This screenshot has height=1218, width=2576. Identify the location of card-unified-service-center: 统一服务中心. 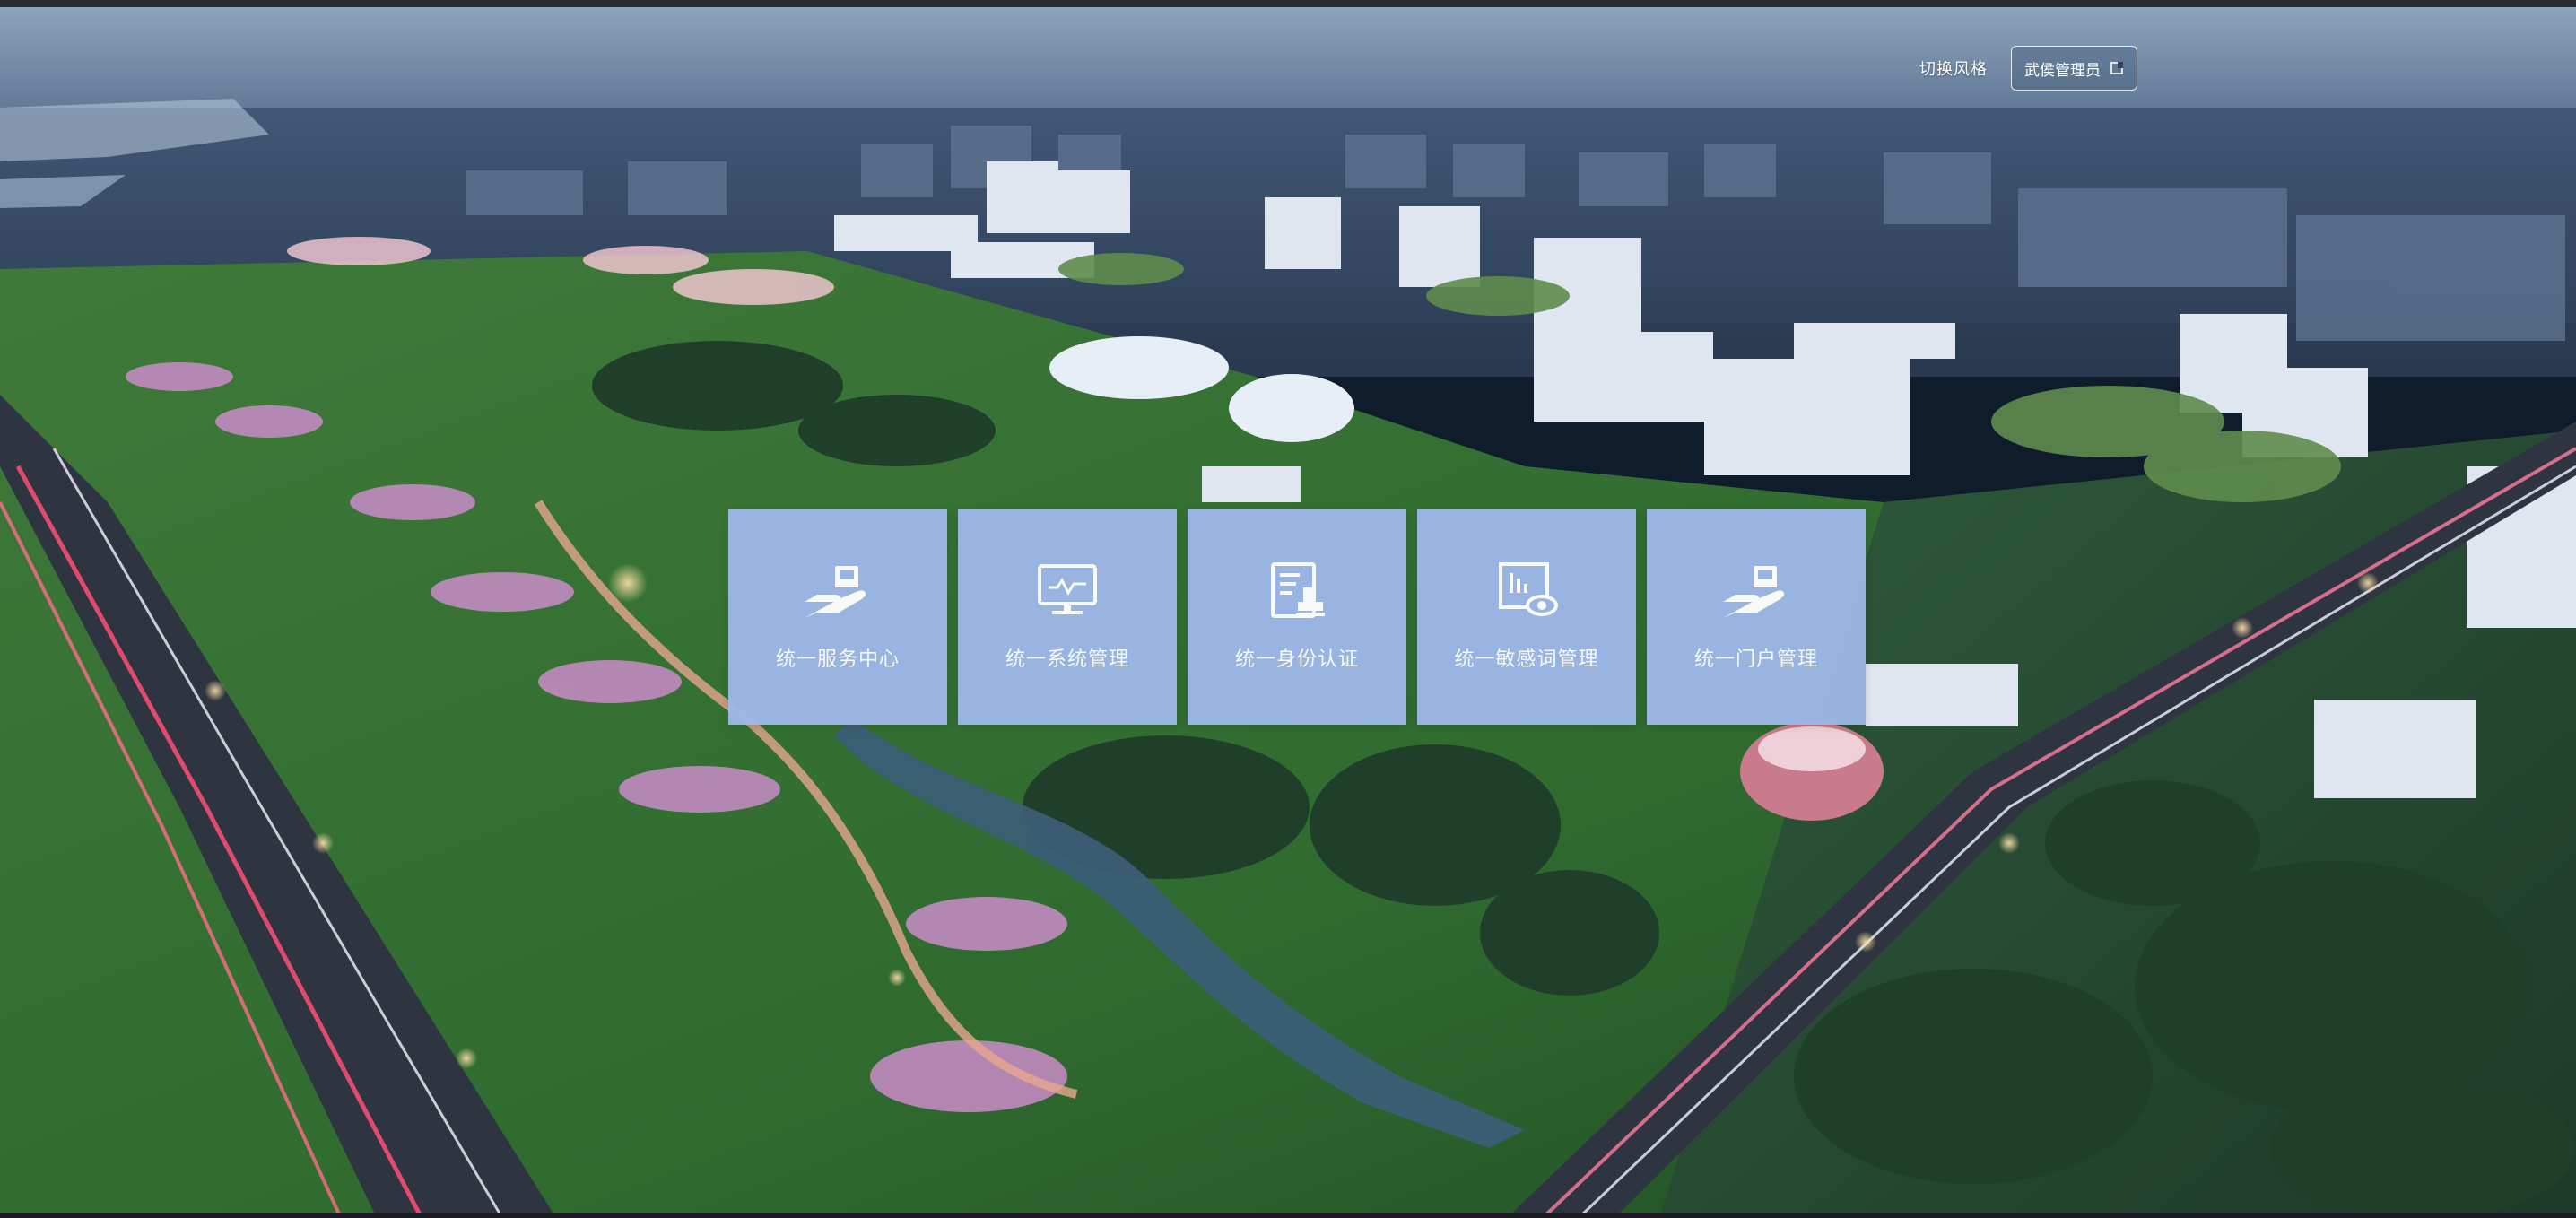
(837, 617).